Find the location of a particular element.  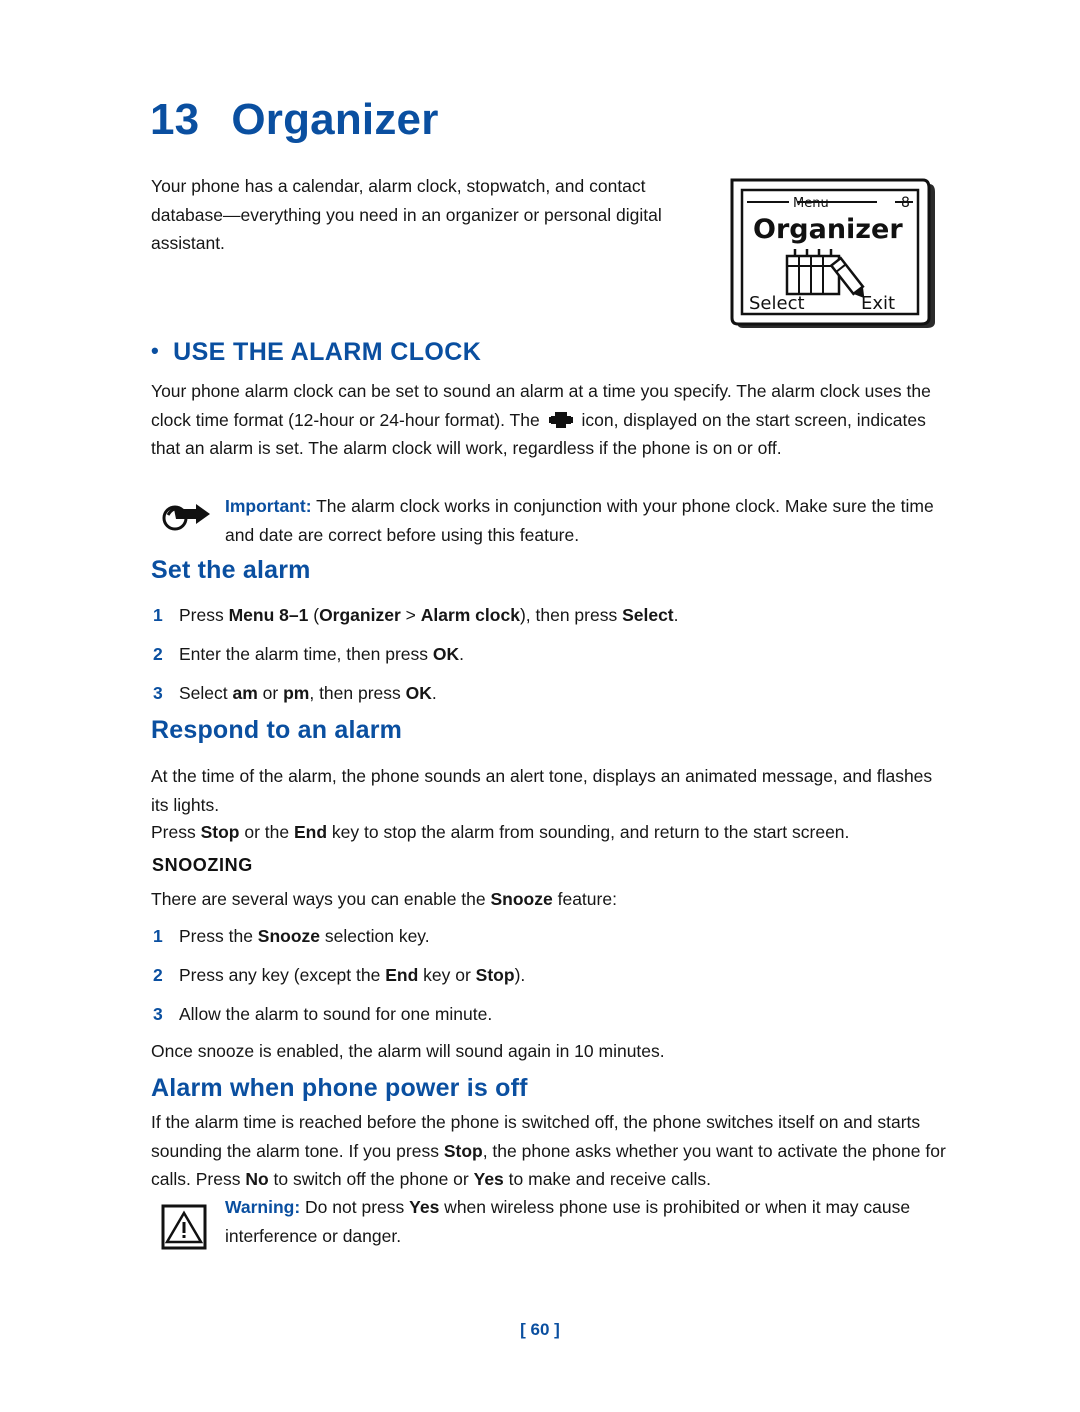

list-item: 1 Press the Snooze selection key. is located at coordinates (543, 936).